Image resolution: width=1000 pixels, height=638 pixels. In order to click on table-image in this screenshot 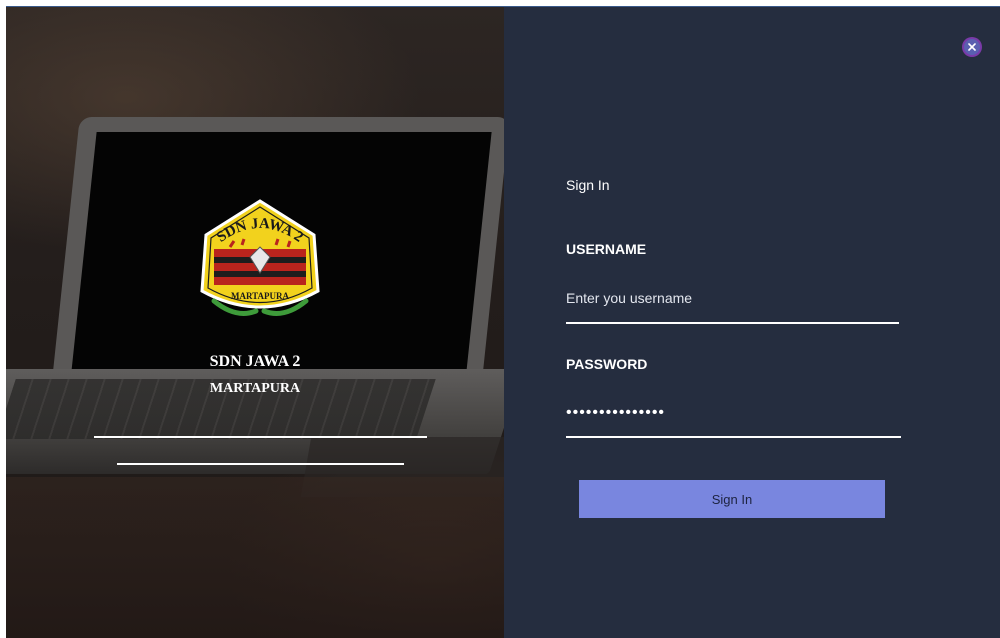, I will do `click(255, 557)`.